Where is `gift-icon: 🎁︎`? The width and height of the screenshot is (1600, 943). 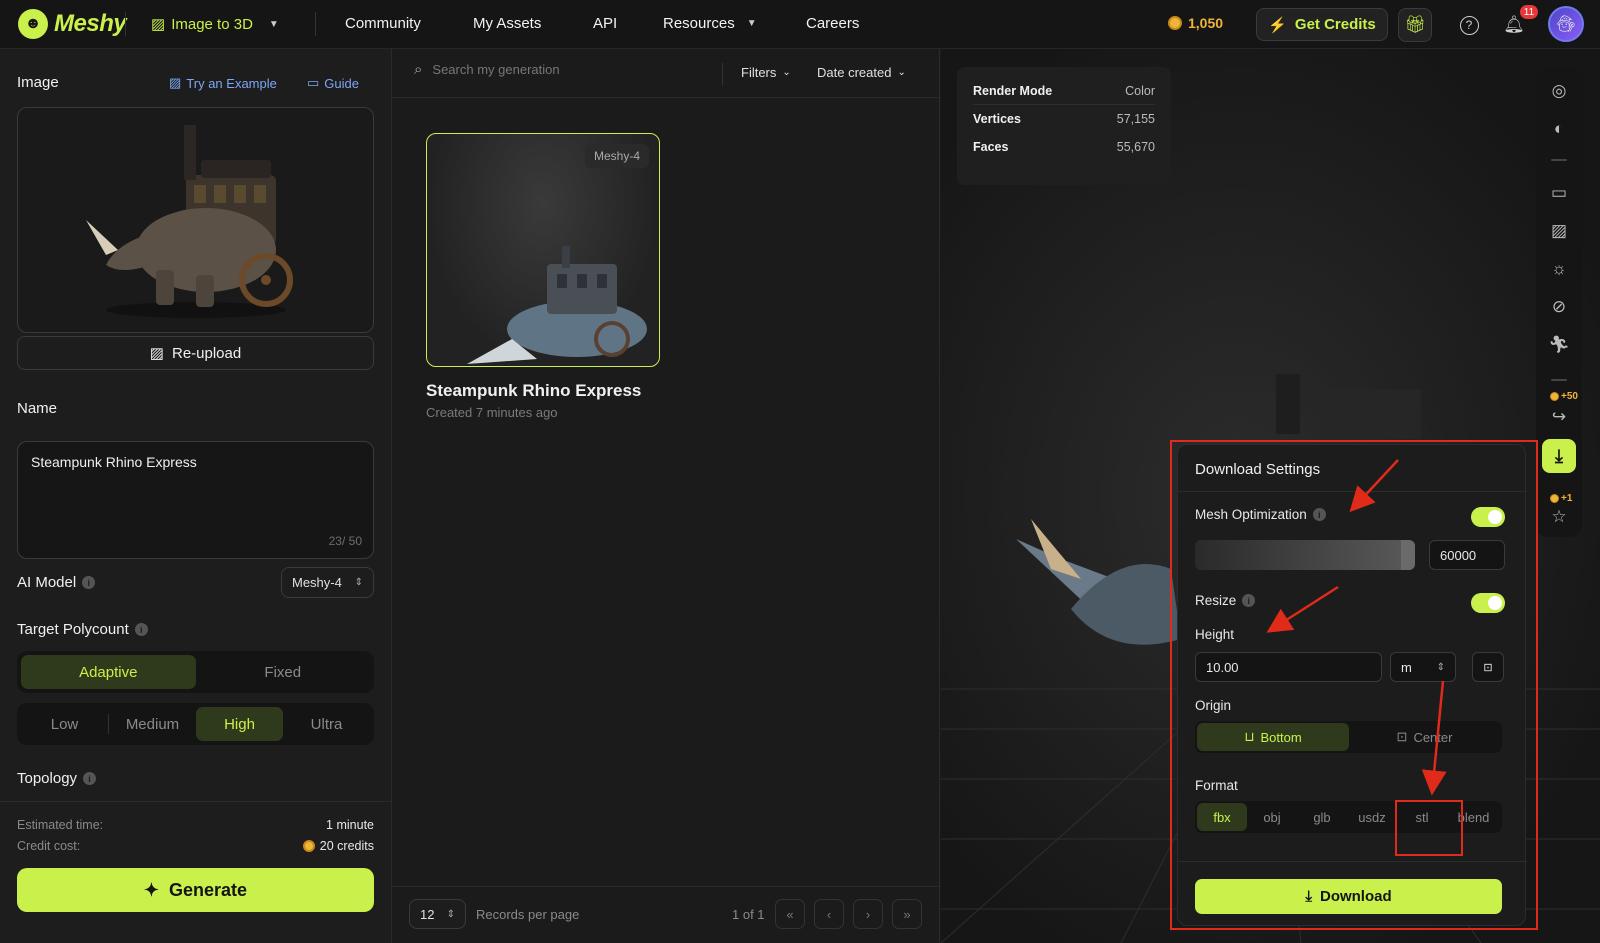
gift-icon: 🎁︎ is located at coordinates (1415, 25).